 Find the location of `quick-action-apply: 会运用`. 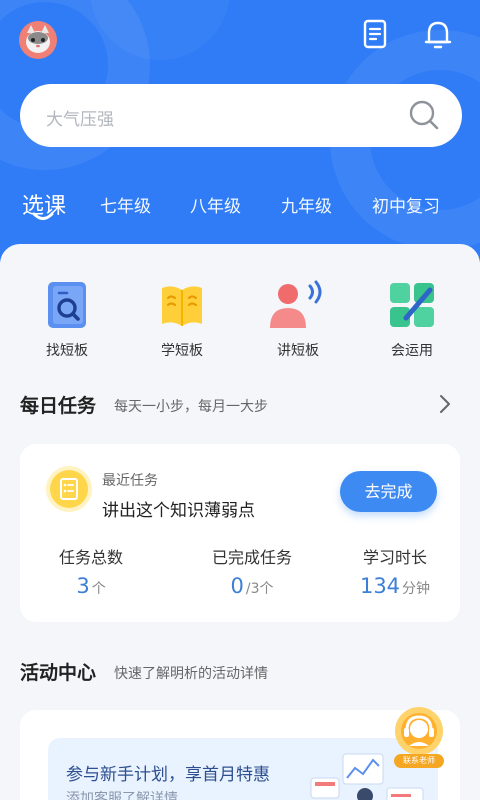

quick-action-apply: 会运用 is located at coordinates (412, 320).